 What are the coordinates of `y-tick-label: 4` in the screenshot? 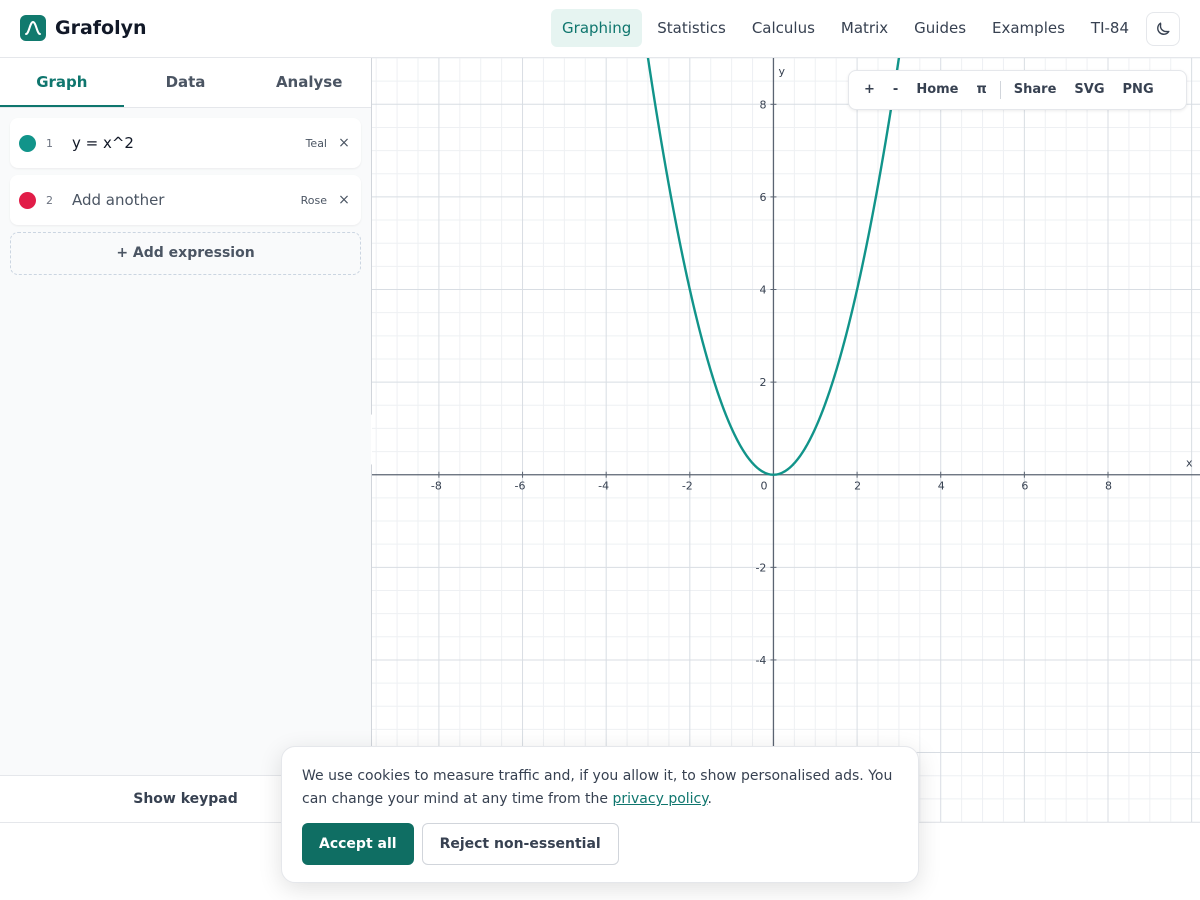 It's located at (762, 290).